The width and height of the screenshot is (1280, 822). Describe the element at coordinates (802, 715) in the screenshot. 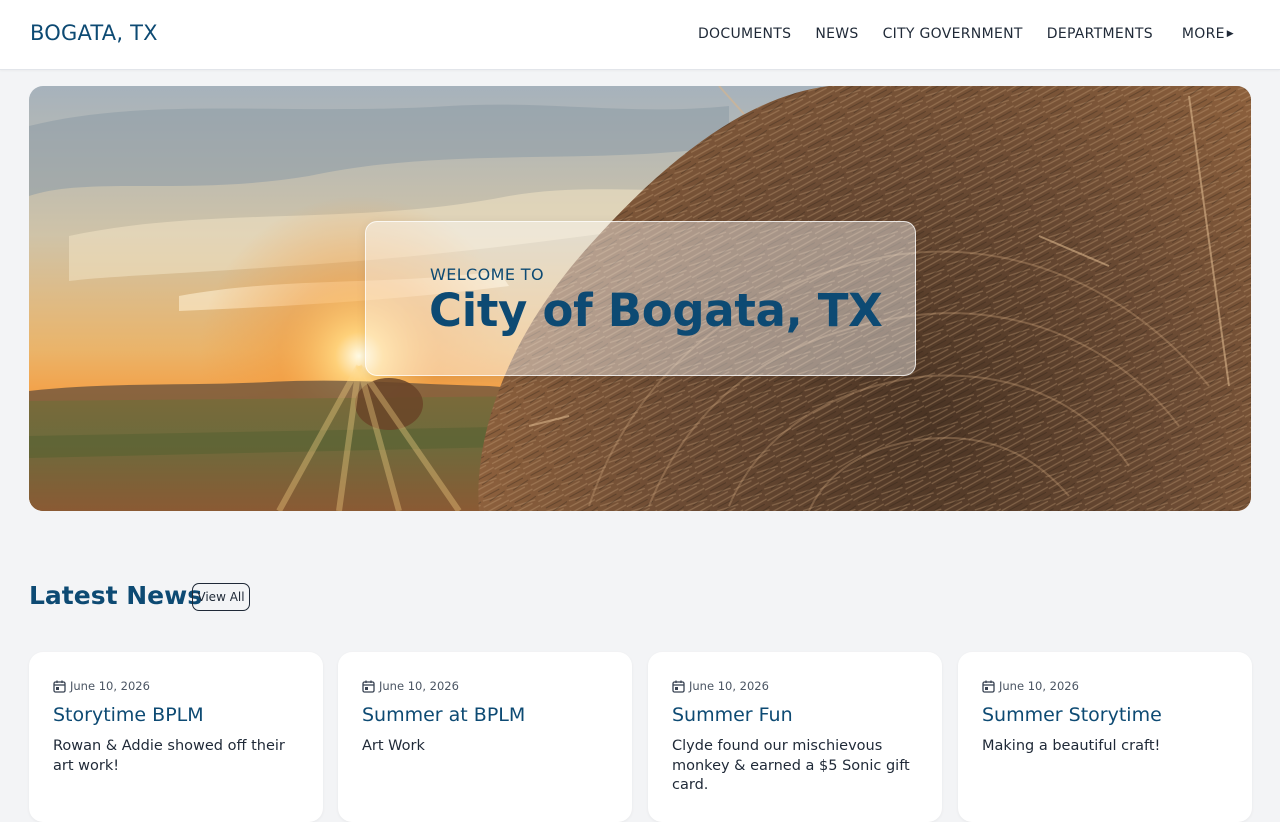

I see `news-card-title: Summer Fun` at that location.